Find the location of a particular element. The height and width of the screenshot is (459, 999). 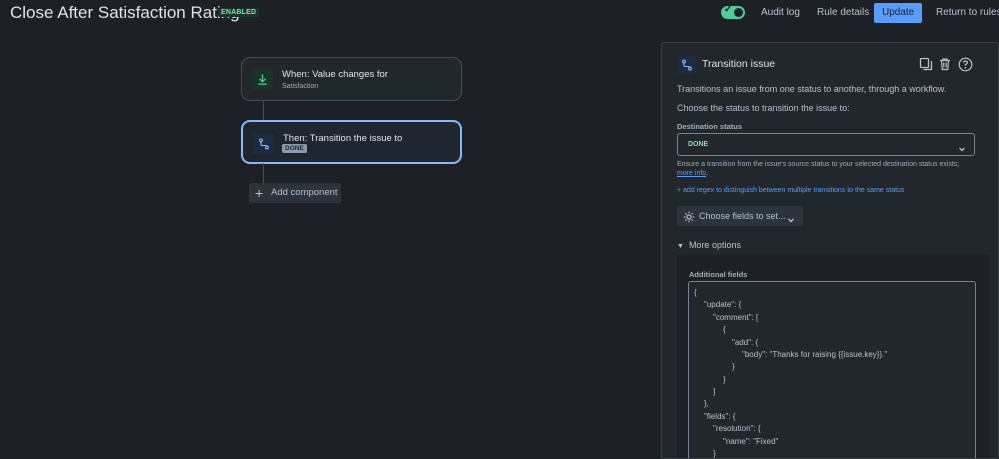

more-options-label: More options is located at coordinates (714, 245).